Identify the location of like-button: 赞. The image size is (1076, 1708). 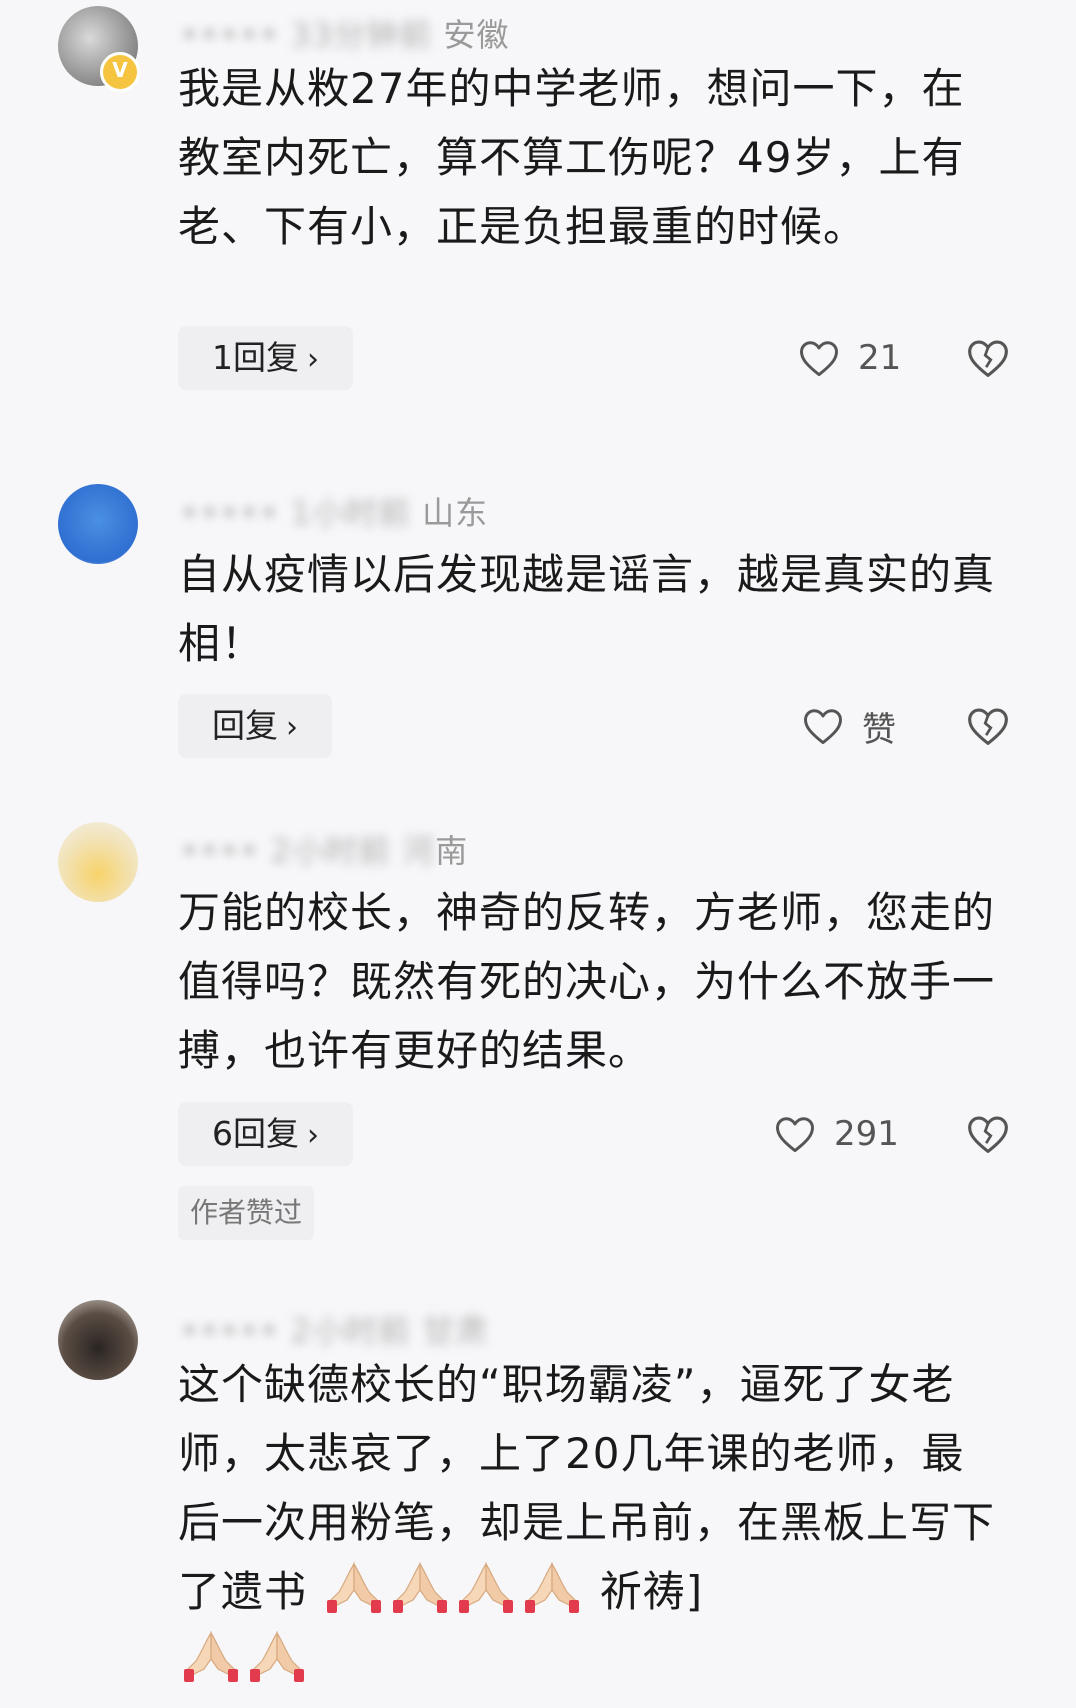
(849, 726).